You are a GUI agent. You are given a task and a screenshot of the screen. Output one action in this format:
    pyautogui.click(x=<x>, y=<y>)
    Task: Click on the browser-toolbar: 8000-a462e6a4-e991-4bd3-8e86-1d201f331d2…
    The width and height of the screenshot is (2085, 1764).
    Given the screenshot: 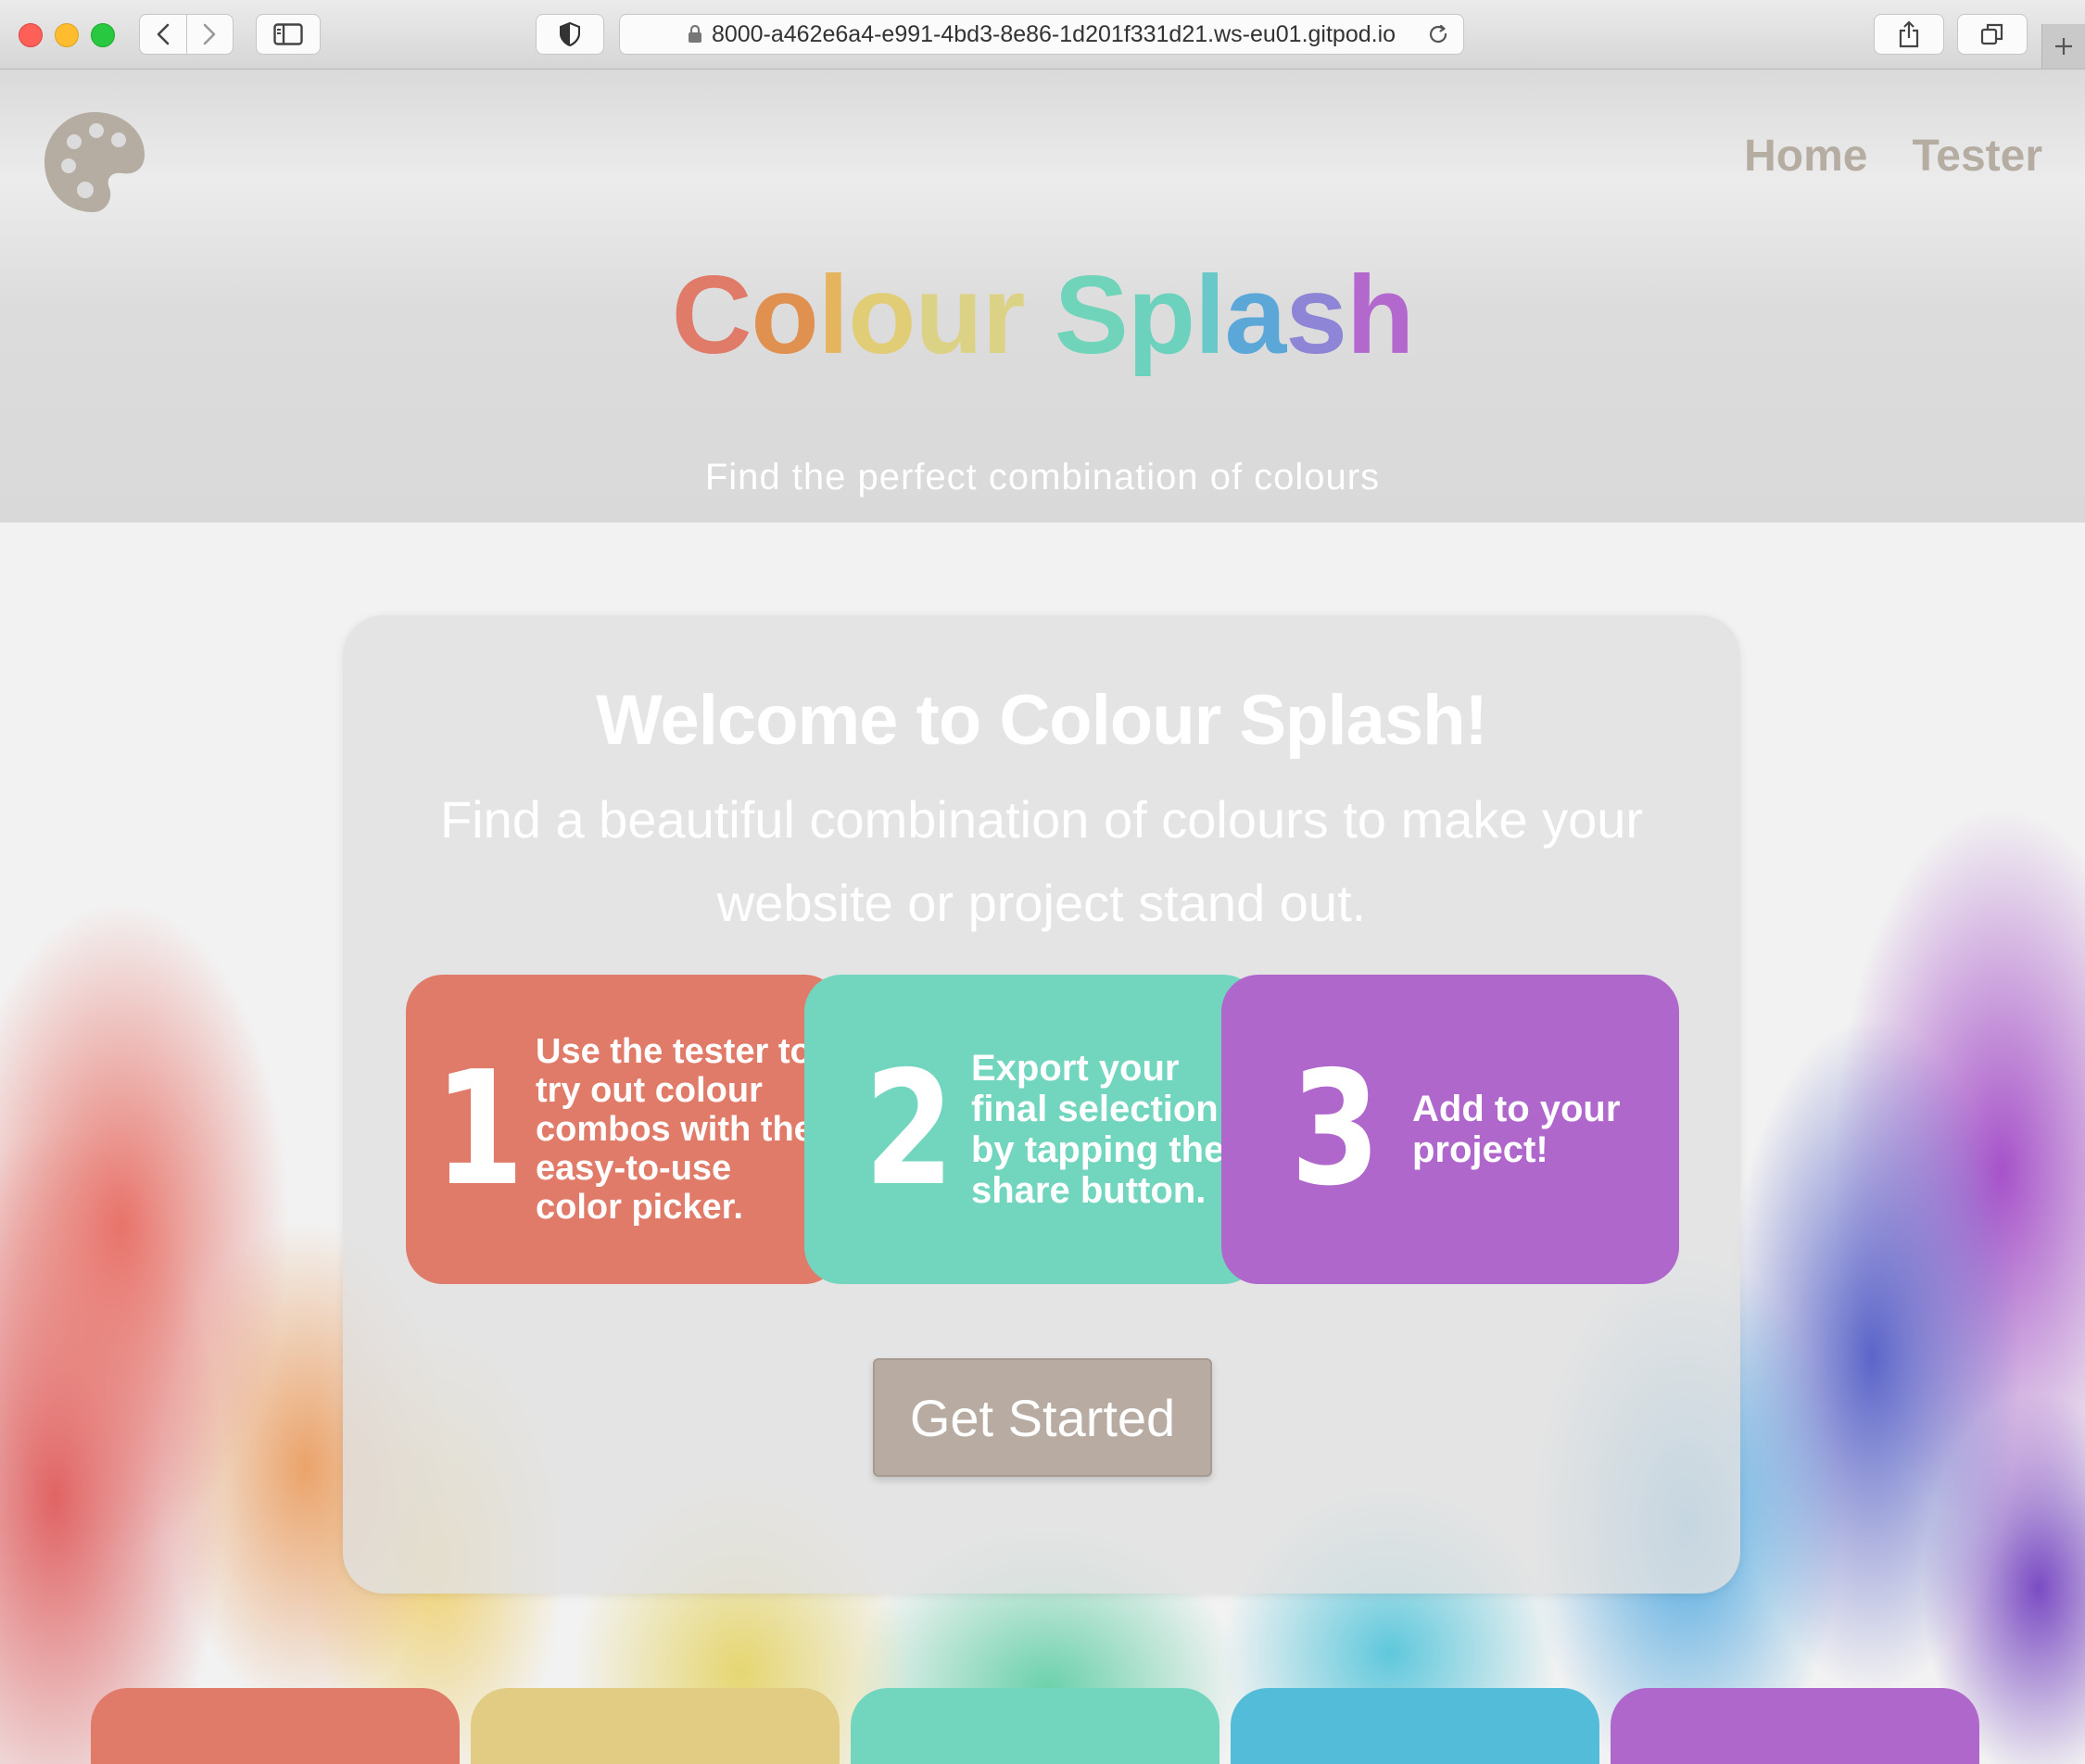 What is the action you would take?
    pyautogui.click(x=1042, y=34)
    